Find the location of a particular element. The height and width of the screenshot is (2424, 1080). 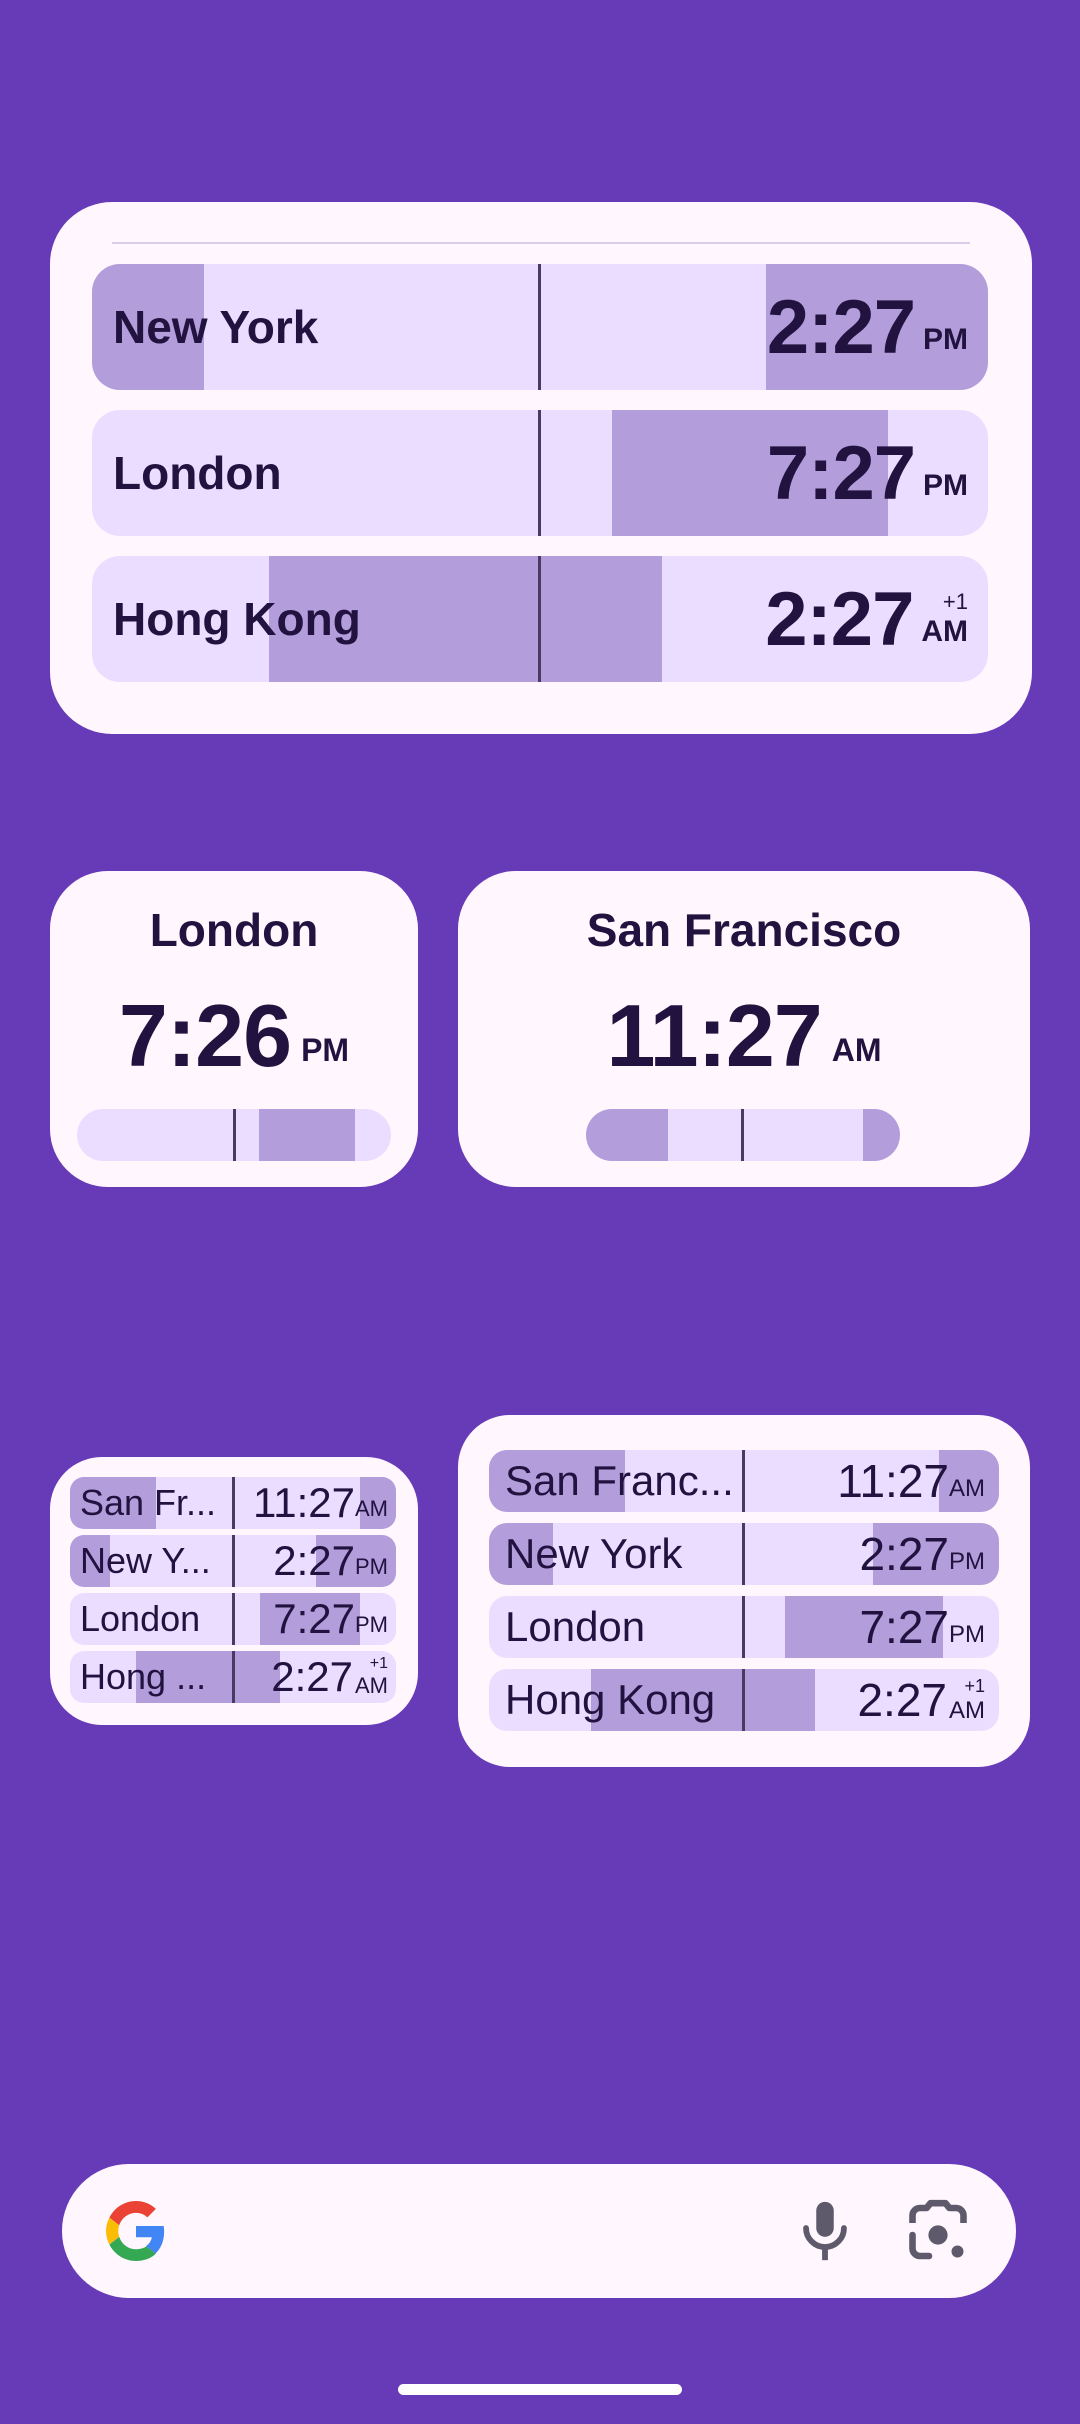

clock-row-san-francisco: San Franc... 11:27 AM is located at coordinates (744, 1481).